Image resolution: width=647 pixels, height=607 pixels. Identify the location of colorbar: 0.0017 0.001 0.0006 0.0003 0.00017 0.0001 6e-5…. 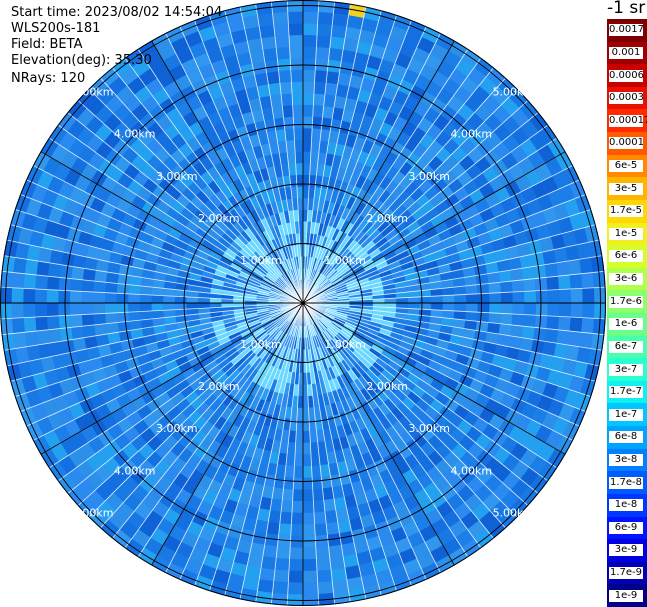
(627, 313).